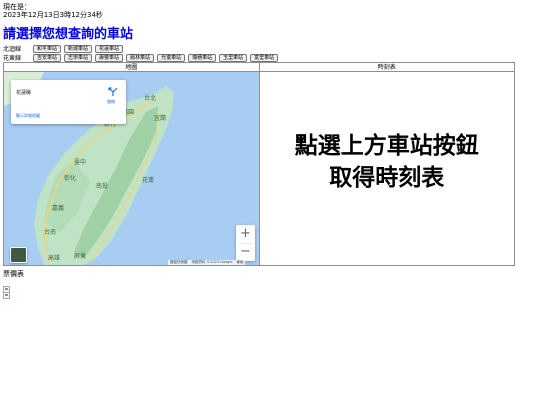 The height and width of the screenshot is (405, 540). What do you see at coordinates (18, 255) in the screenshot?
I see `map-layer-toggle` at bounding box center [18, 255].